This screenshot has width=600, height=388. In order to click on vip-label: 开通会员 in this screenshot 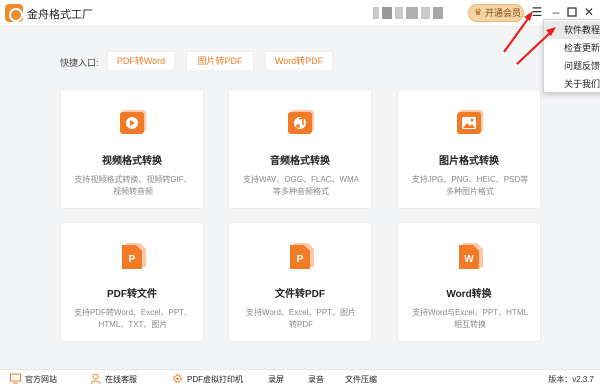, I will do `click(503, 13)`.